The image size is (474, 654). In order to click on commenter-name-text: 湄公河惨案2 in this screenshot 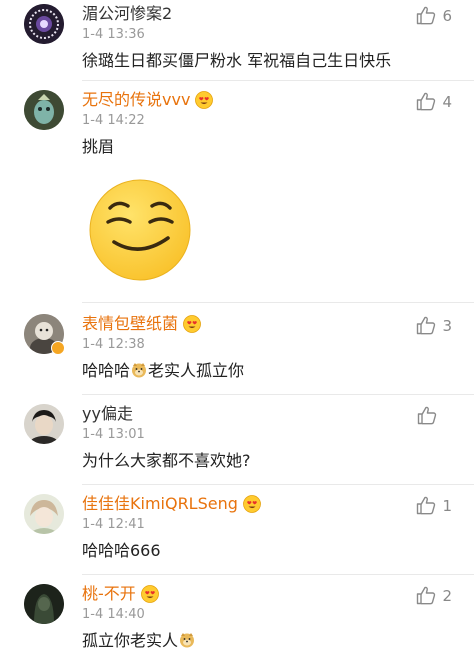, I will do `click(127, 13)`.